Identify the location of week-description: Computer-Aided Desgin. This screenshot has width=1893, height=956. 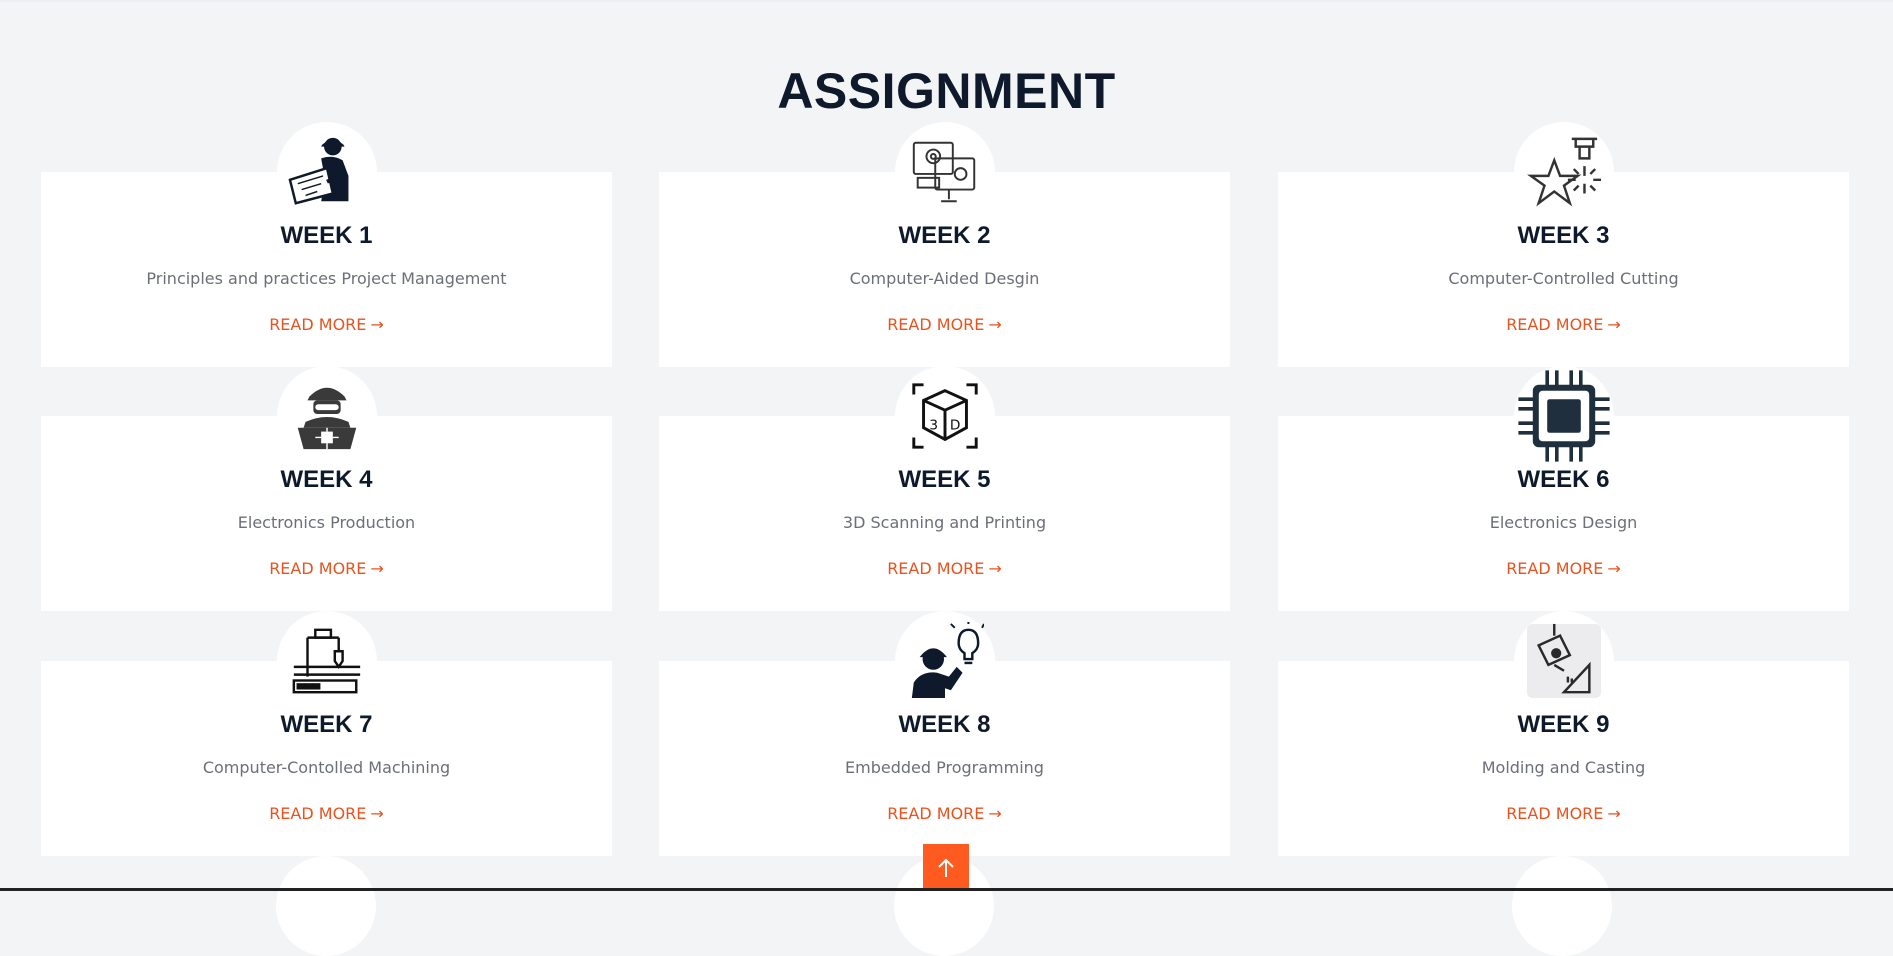
(944, 278).